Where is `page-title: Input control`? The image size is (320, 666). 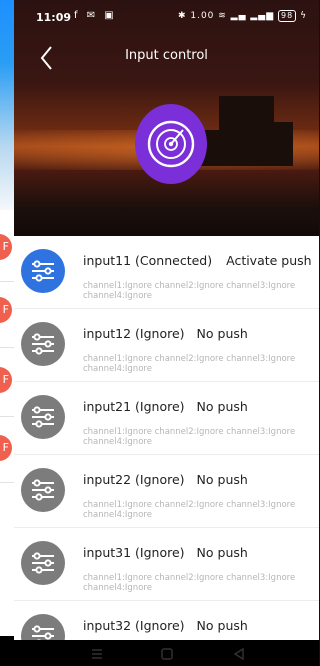 page-title: Input control is located at coordinates (166, 55).